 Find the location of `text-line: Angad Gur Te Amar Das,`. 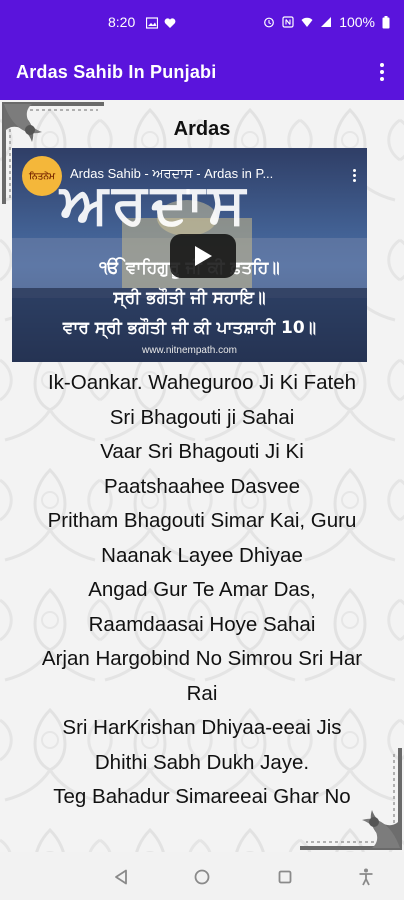

text-line: Angad Gur Te Amar Das, is located at coordinates (202, 589).